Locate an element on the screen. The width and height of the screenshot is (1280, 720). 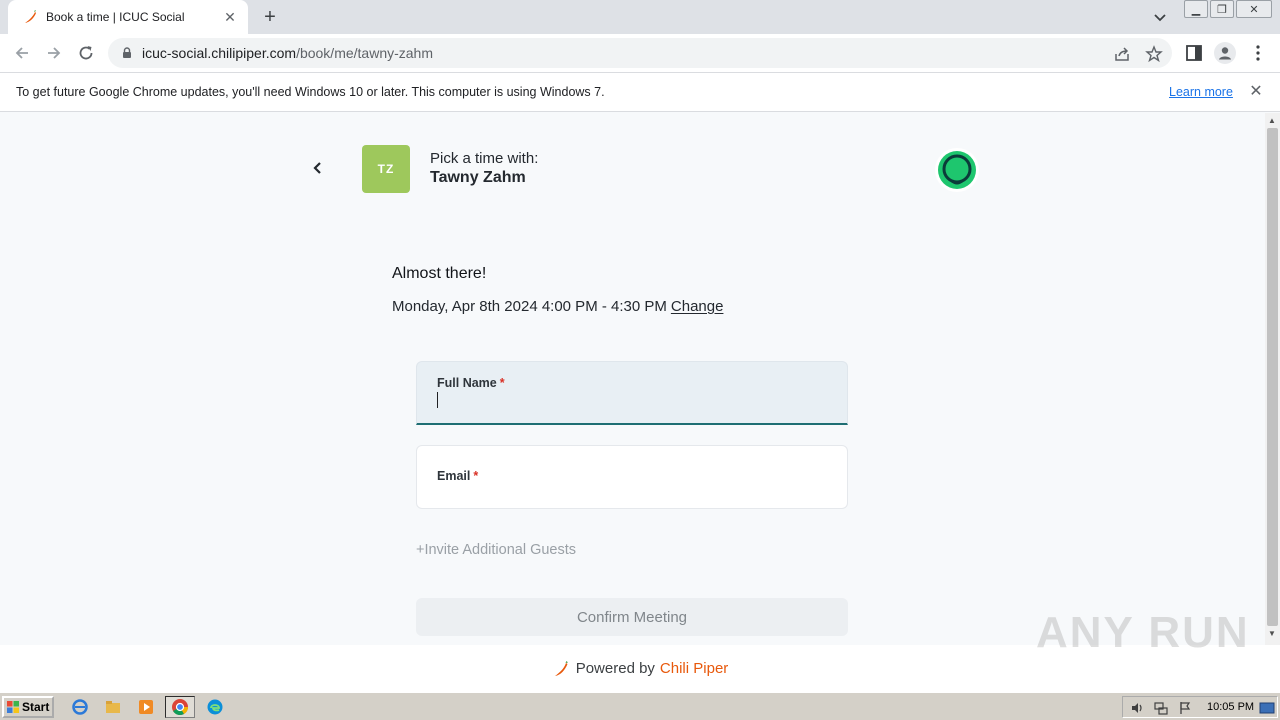
tab-strip: Book a time | ICUC Social ✕ + ▁ ❐ ✕ is located at coordinates (640, 17).